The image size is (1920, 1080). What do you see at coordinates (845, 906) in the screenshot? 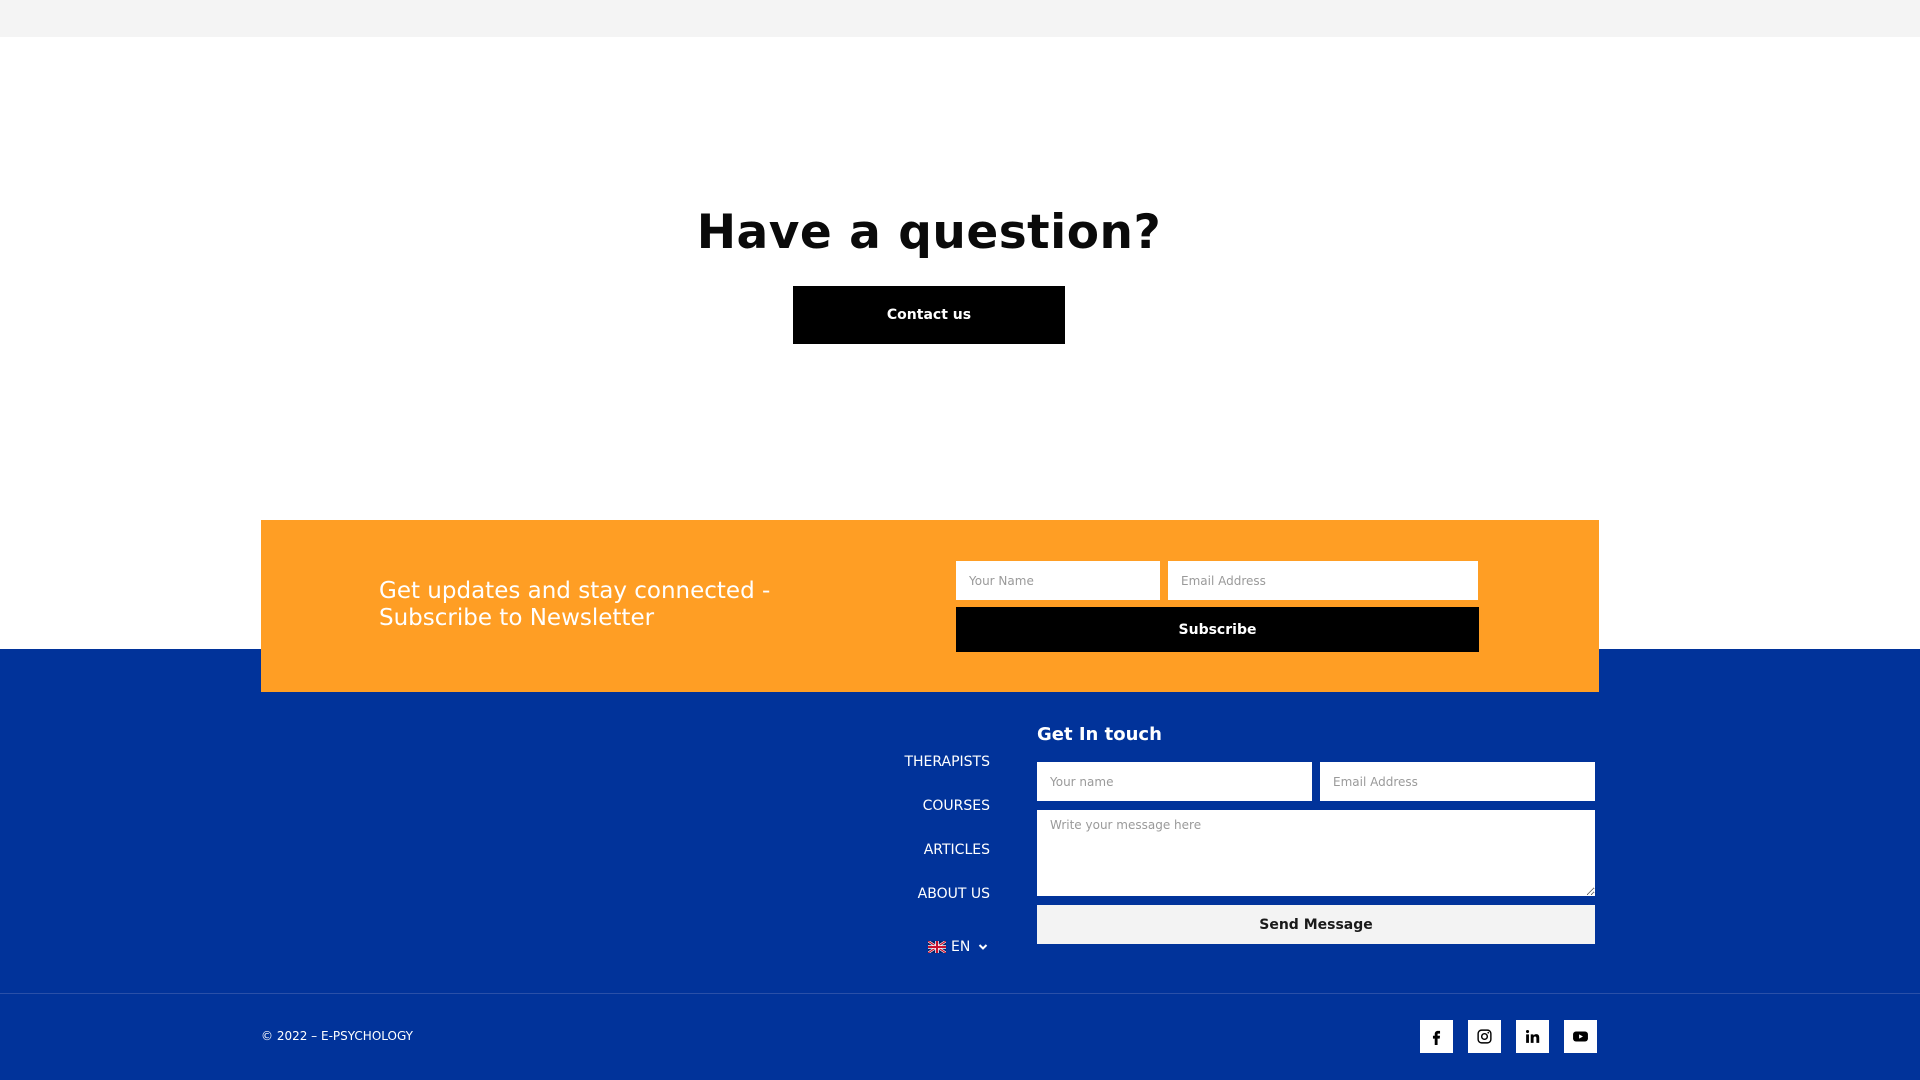
I see `nav-item-about-us: ABOUT US` at bounding box center [845, 906].